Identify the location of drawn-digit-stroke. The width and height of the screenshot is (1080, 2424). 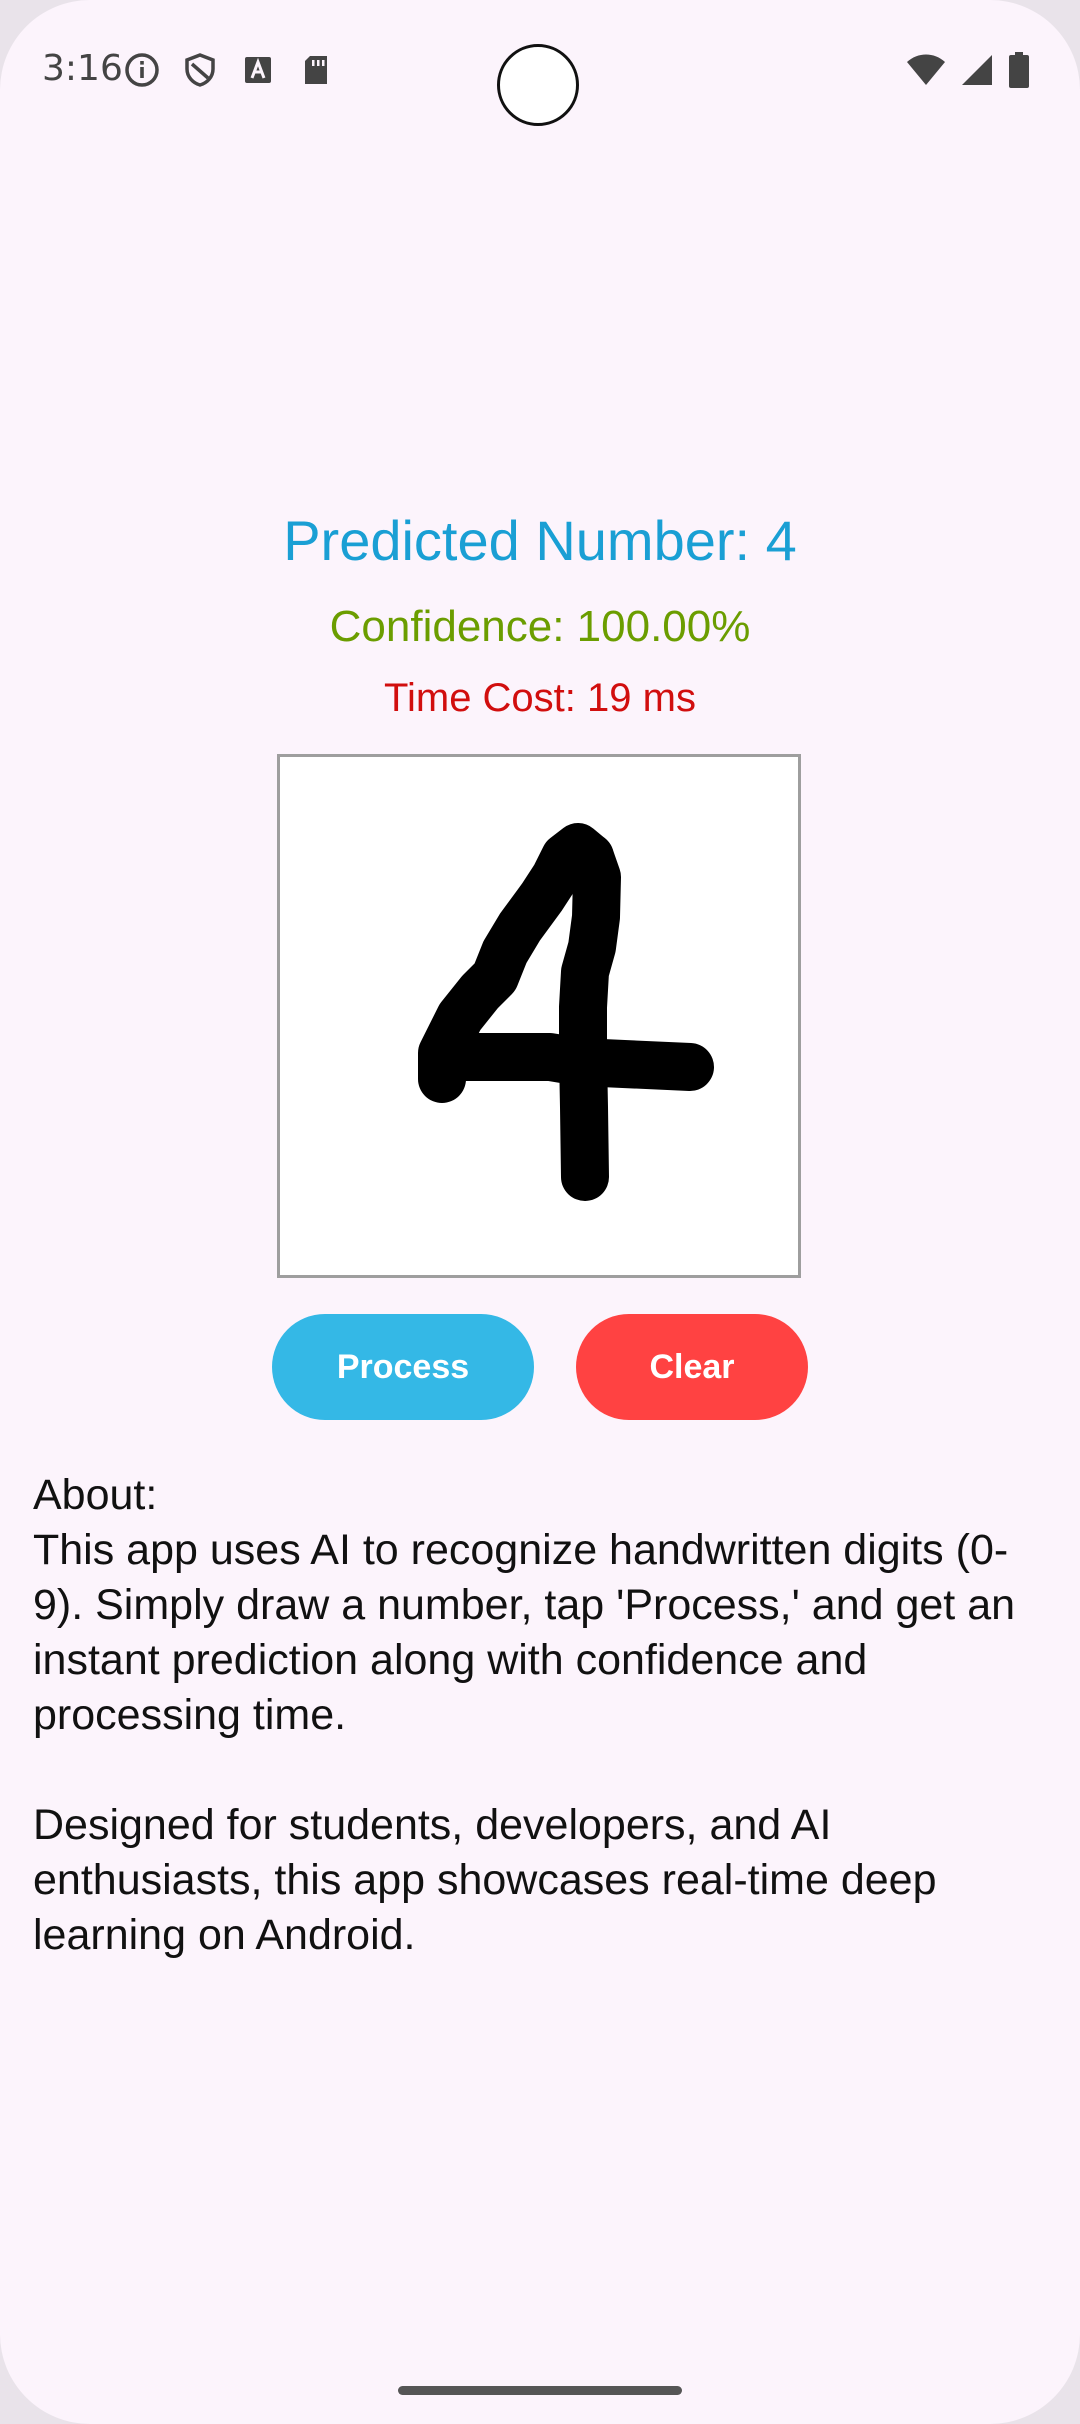
(566, 1012).